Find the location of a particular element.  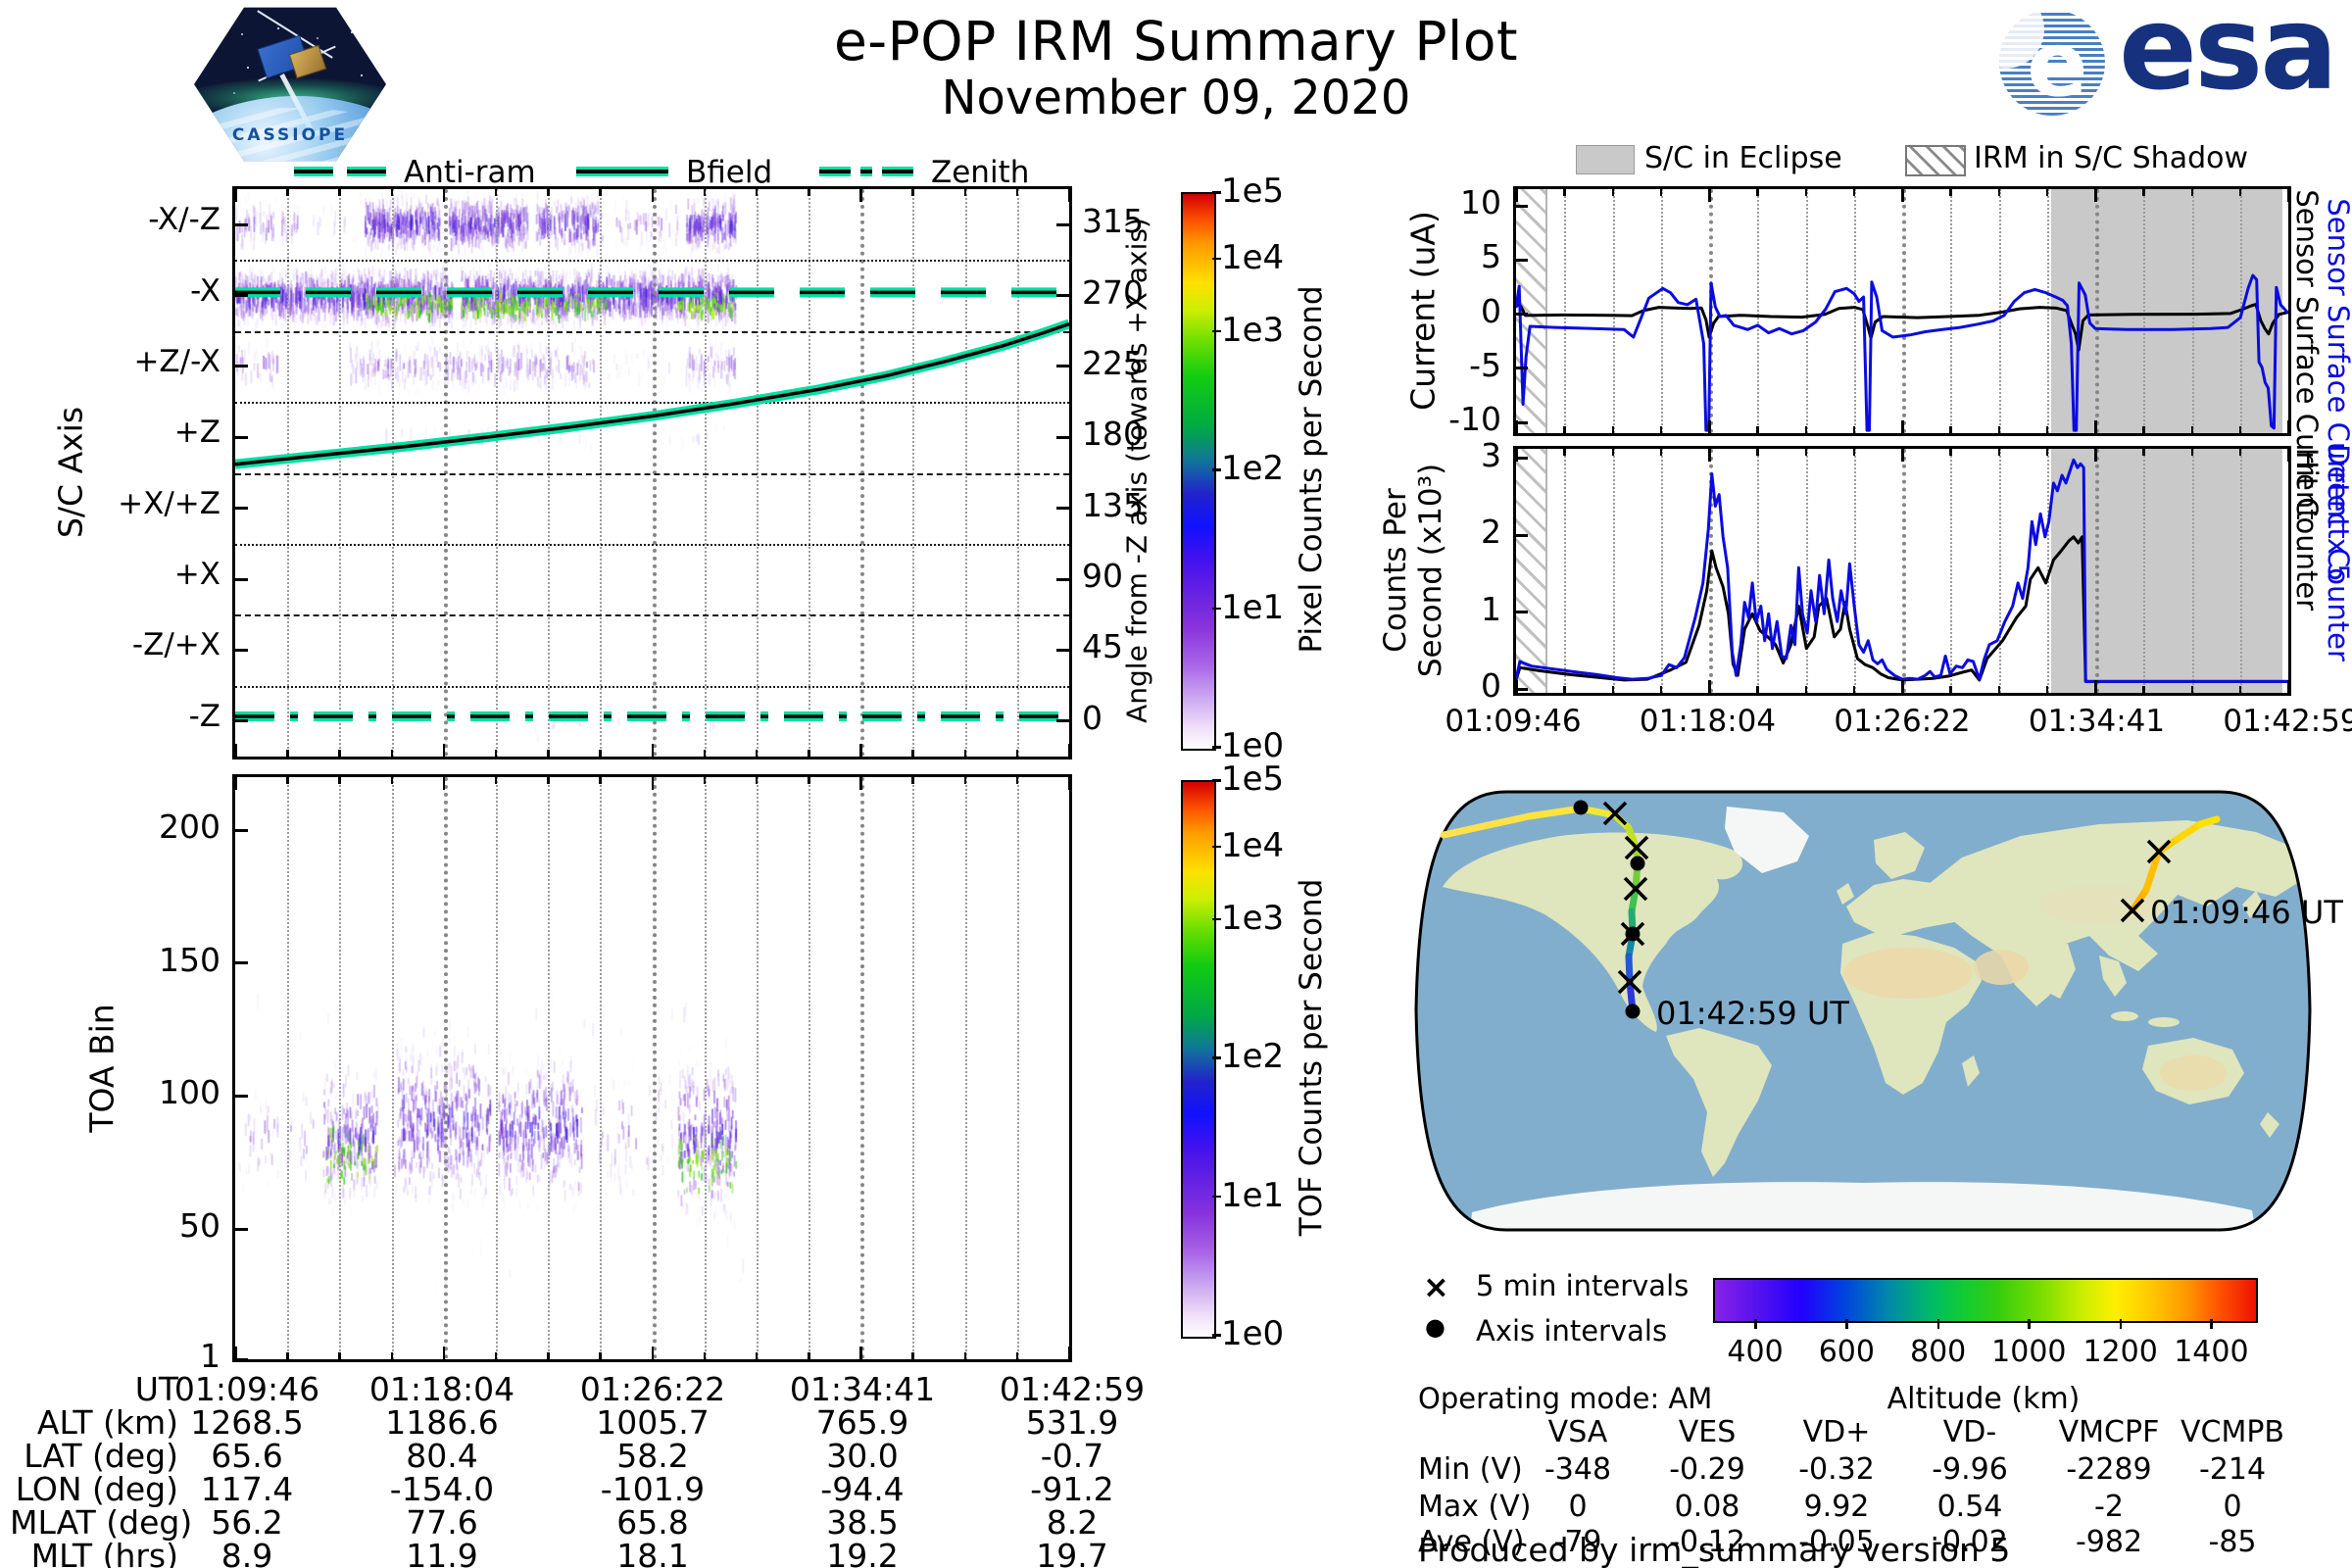

colorbar-tick is located at coordinates (1216, 259).